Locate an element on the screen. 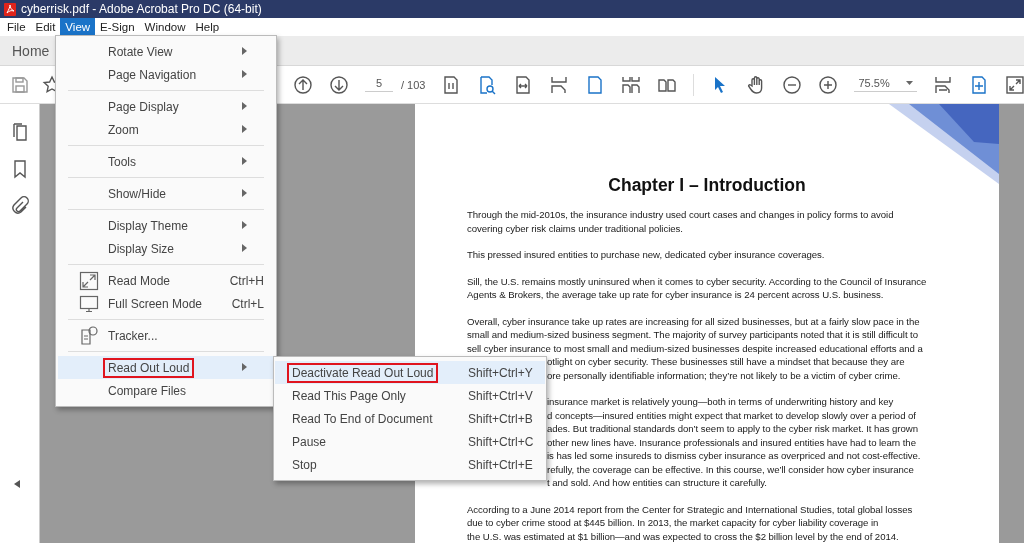 The height and width of the screenshot is (543, 1024). text-line: covering cyber risk claims under traditional policies. is located at coordinates (575, 228).